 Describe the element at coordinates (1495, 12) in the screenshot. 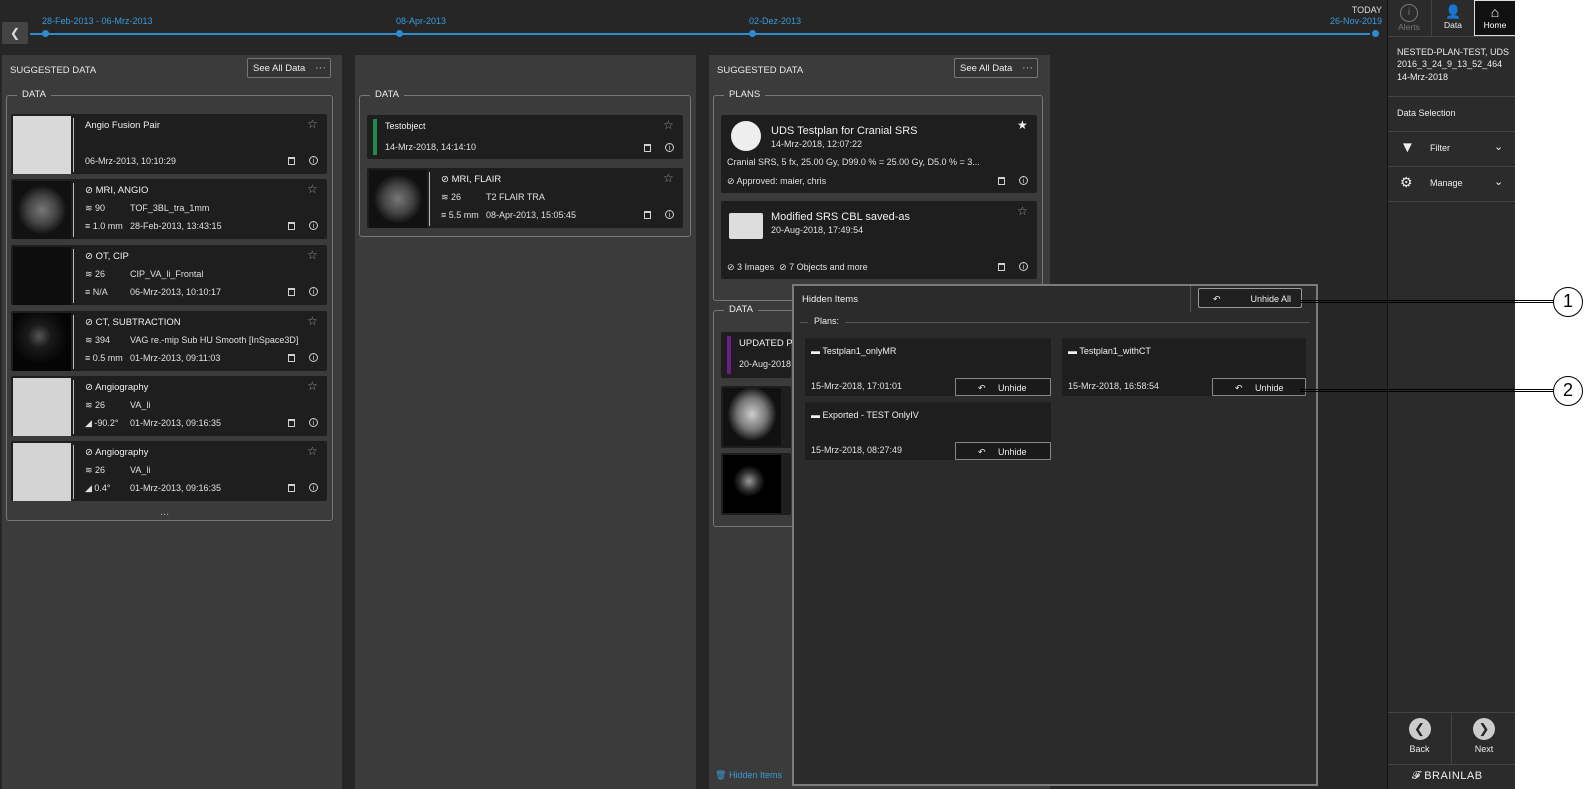

I see `home-icon: ⌂` at that location.